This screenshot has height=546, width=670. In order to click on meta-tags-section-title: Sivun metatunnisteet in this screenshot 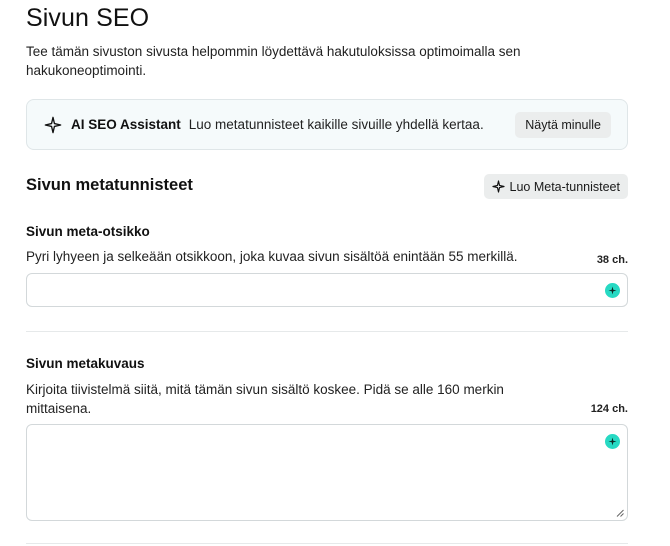, I will do `click(109, 185)`.